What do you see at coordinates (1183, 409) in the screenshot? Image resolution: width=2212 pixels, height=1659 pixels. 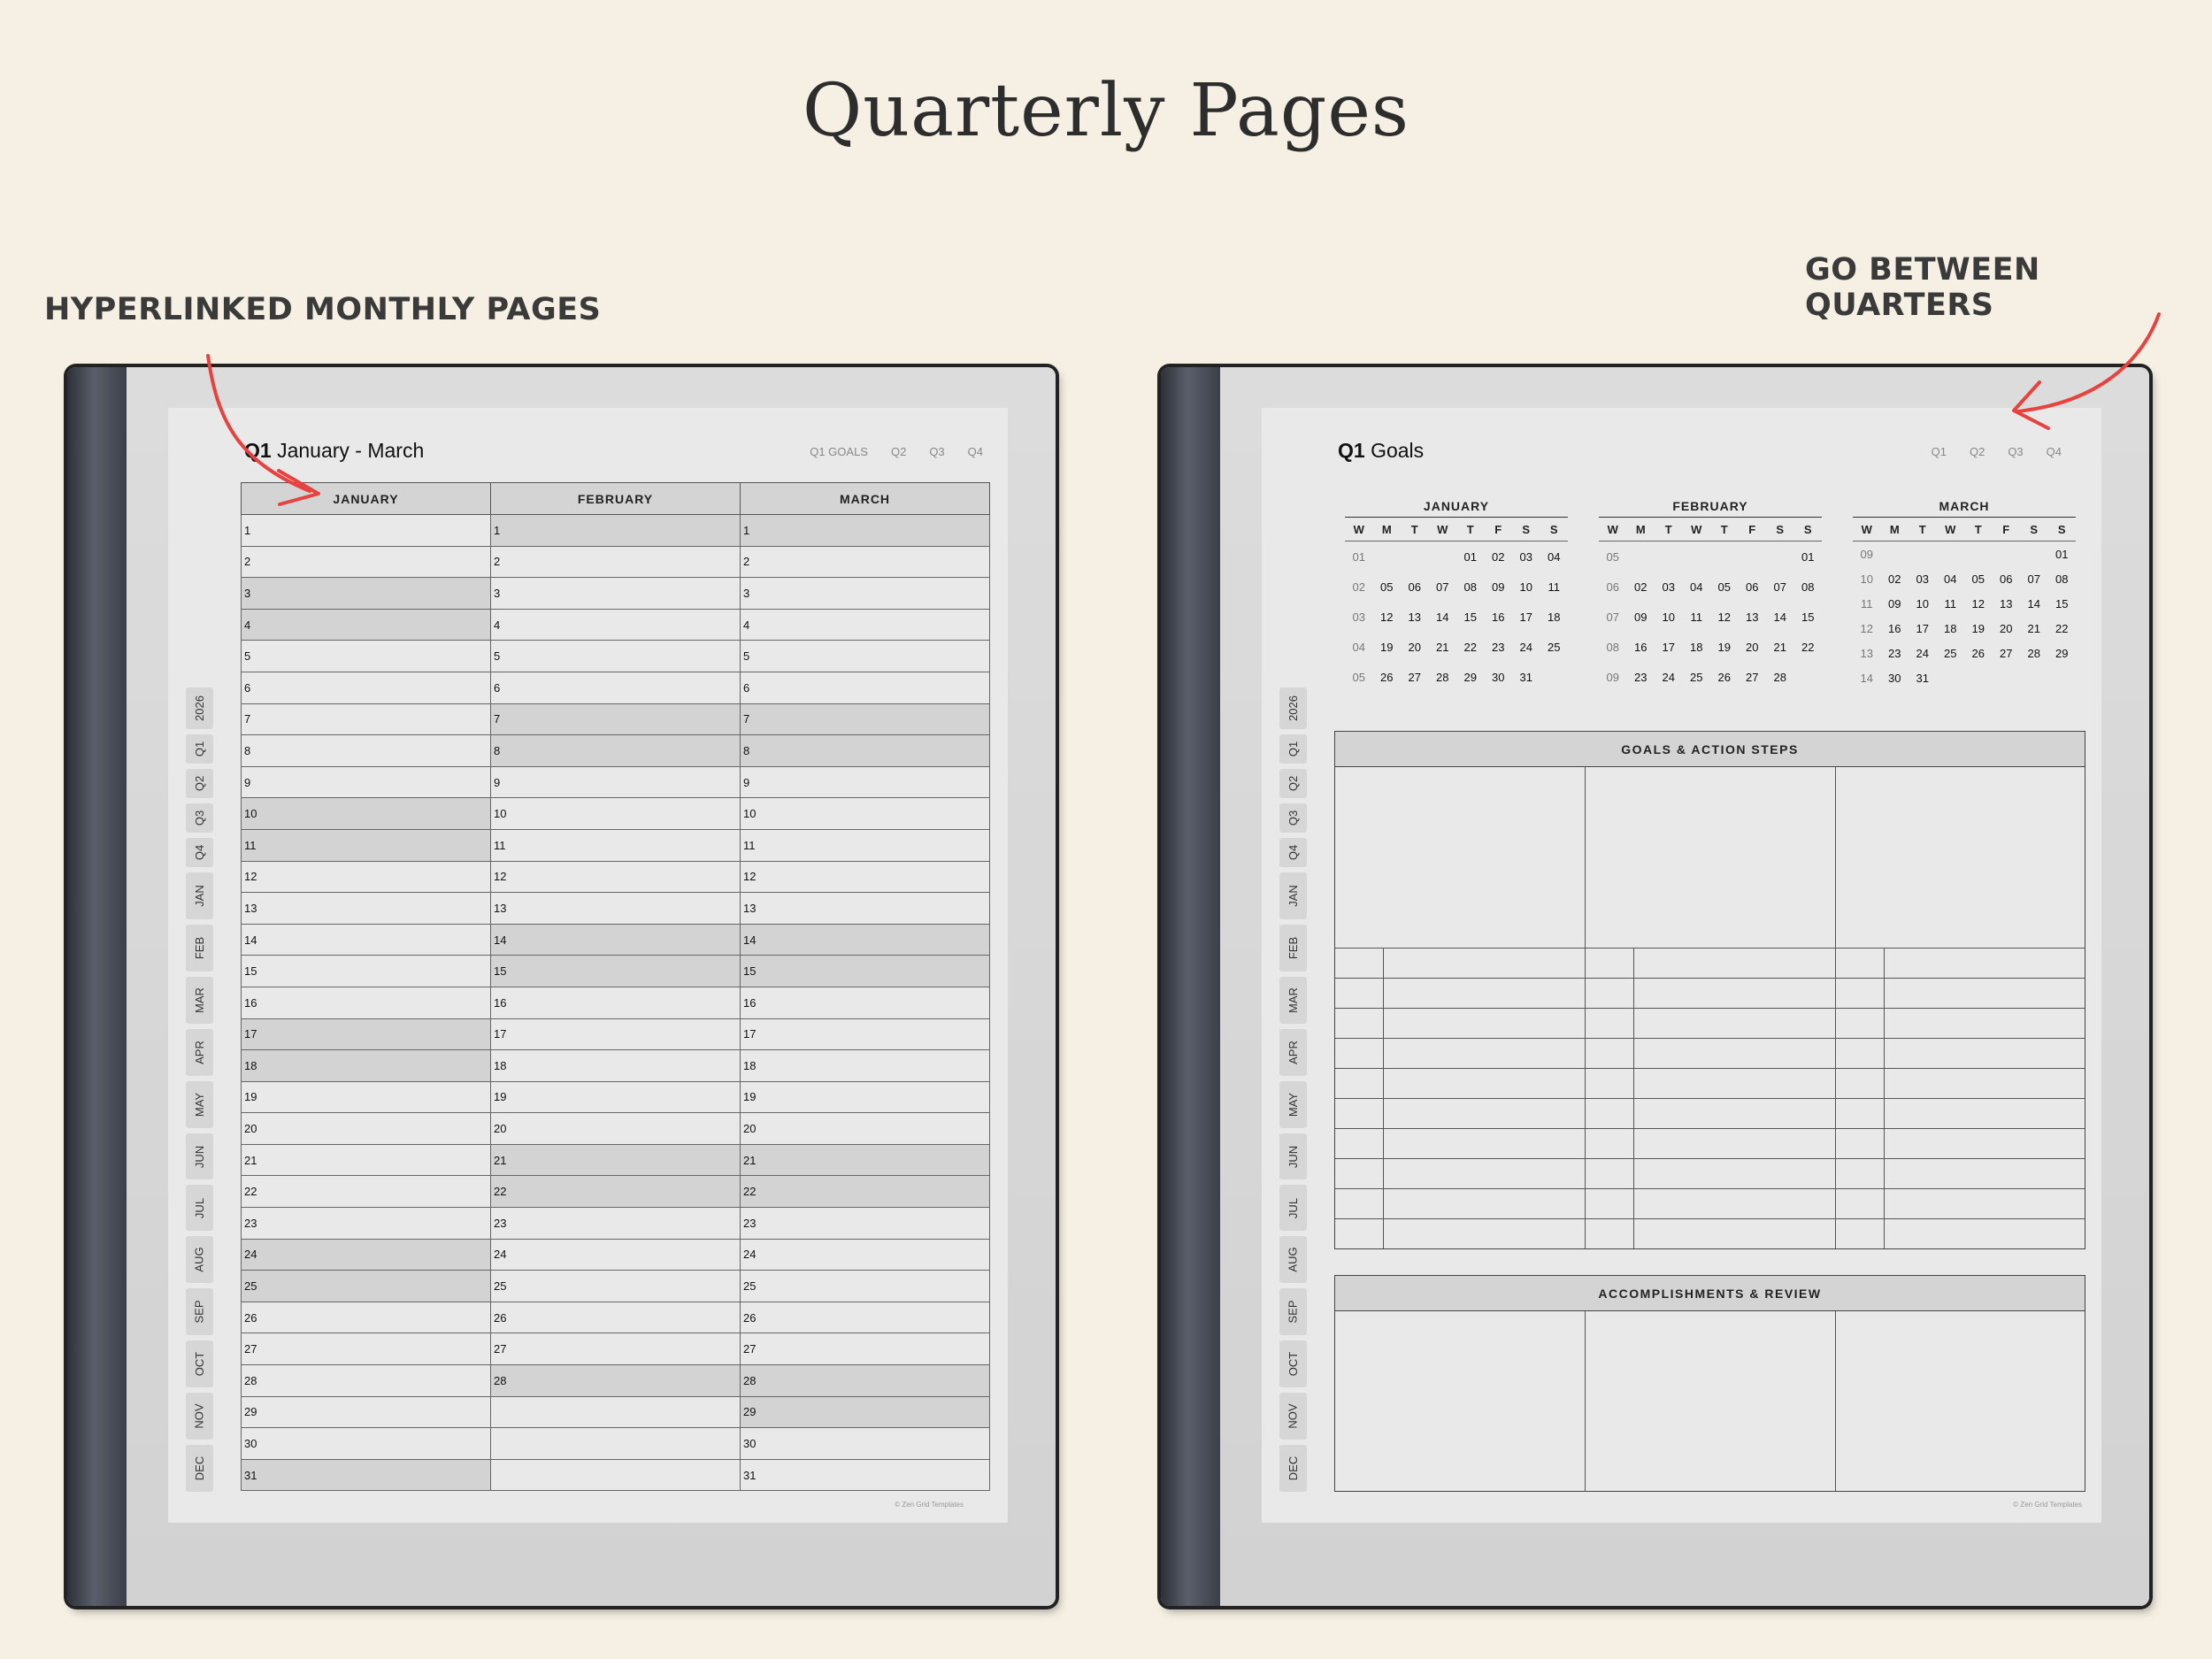 I see `arrow-to-monthly-headers-icon` at bounding box center [1183, 409].